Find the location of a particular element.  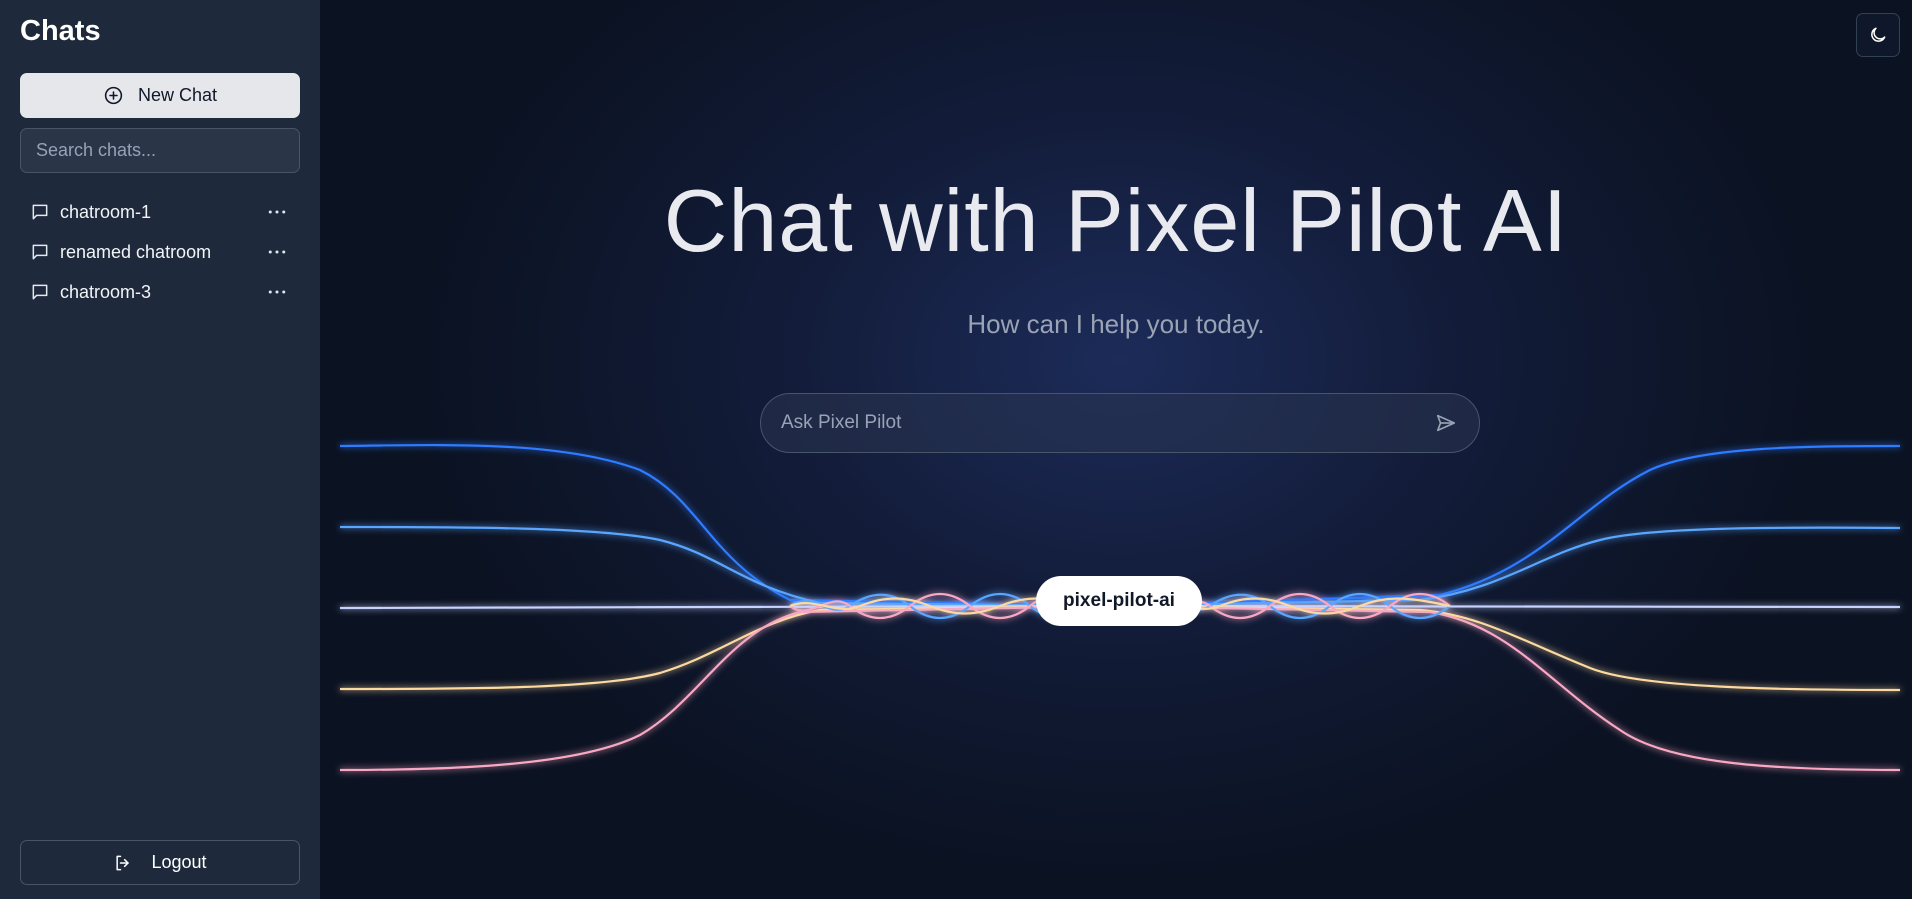

chat-item-chatroom-1: chatroom-1 is located at coordinates (160, 212).